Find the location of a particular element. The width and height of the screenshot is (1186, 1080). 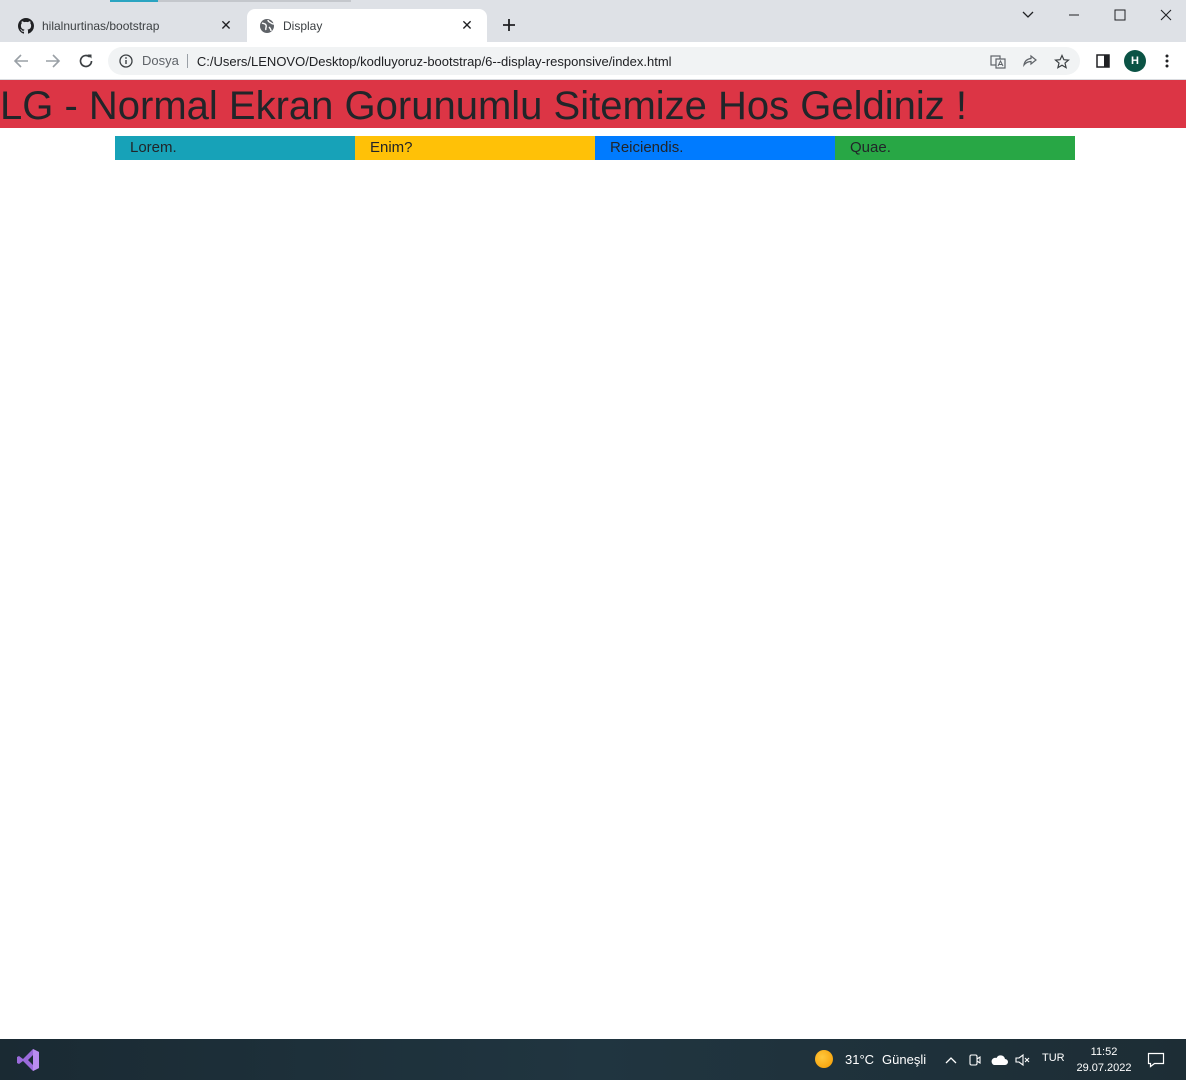

tab-display: Display ✕ is located at coordinates (367, 25).